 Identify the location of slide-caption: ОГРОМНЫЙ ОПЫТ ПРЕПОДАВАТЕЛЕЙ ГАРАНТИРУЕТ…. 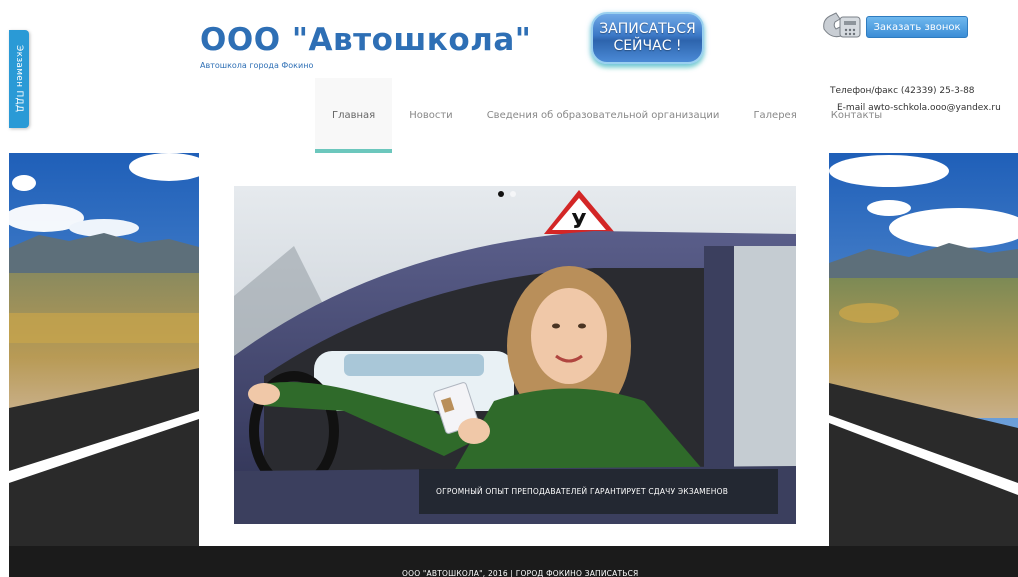
(598, 491).